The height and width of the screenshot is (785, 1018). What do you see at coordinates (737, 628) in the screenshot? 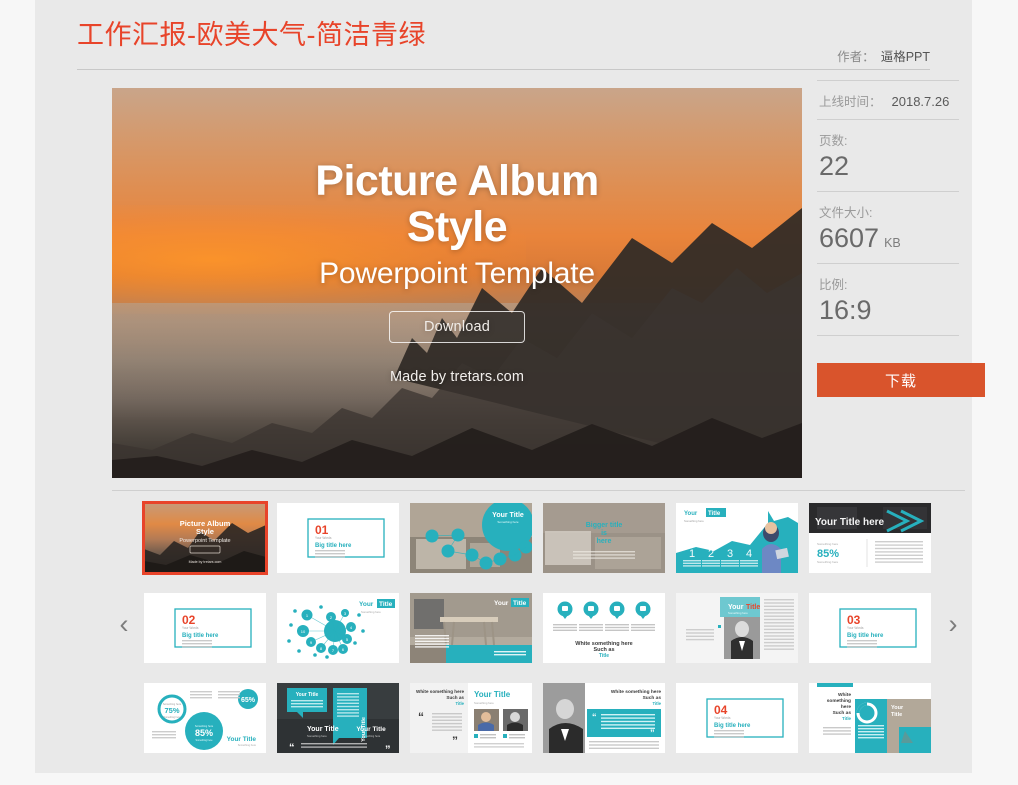
I see `slide-magazine-portrait: Your Title Something here` at bounding box center [737, 628].